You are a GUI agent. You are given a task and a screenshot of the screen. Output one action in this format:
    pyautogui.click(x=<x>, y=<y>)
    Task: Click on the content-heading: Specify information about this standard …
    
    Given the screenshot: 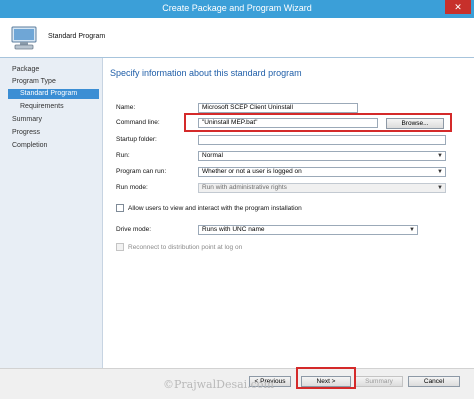 What is the action you would take?
    pyautogui.click(x=206, y=73)
    